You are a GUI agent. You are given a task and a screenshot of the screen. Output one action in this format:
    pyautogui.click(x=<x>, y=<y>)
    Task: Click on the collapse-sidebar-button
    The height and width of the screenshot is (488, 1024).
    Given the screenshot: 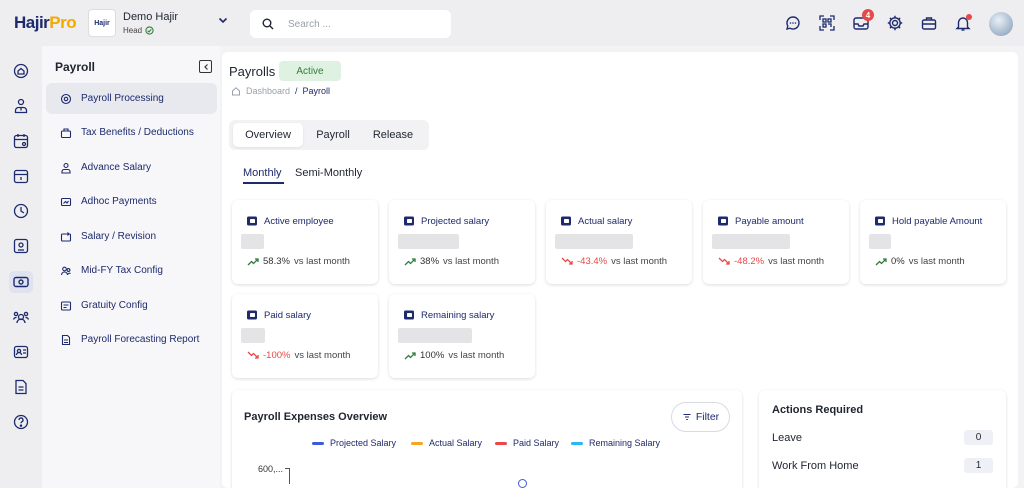 What is the action you would take?
    pyautogui.click(x=205, y=66)
    